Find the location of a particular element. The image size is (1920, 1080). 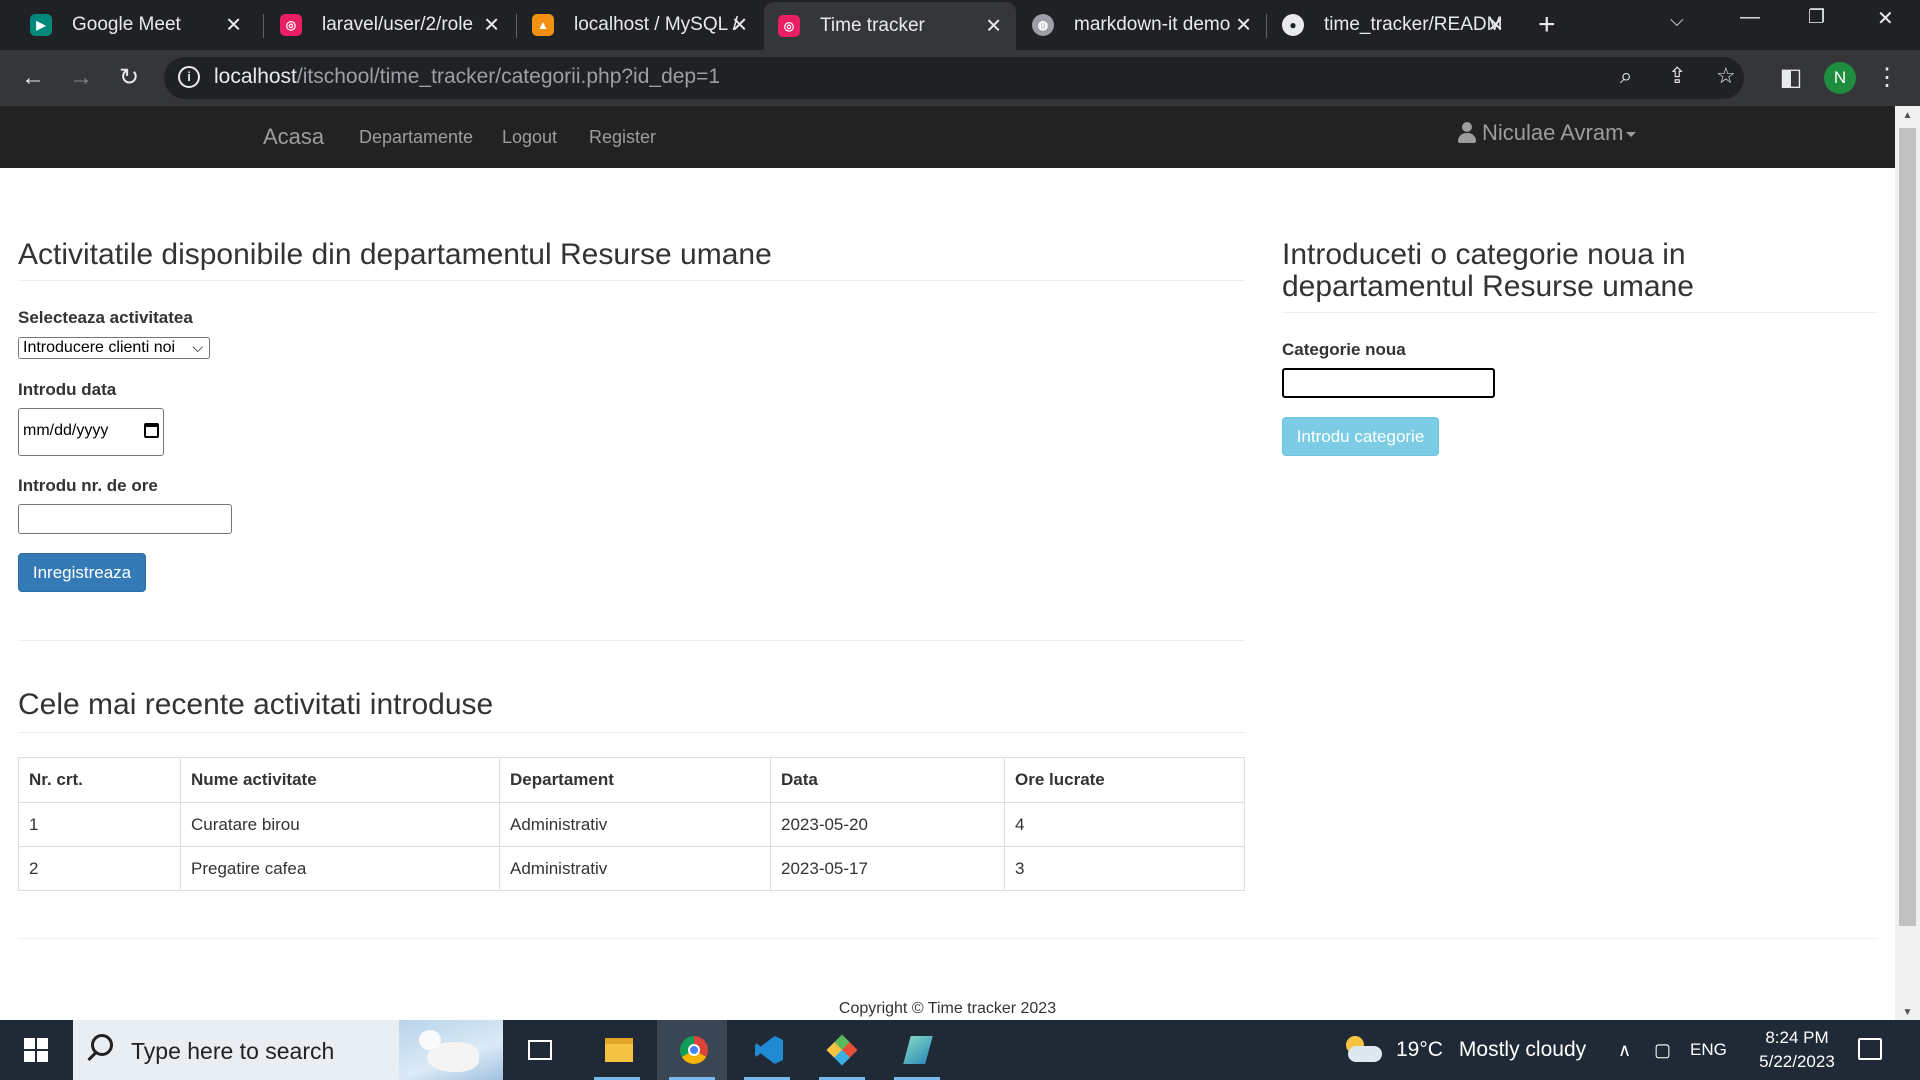

date-label: Introdu data is located at coordinates (67, 389).